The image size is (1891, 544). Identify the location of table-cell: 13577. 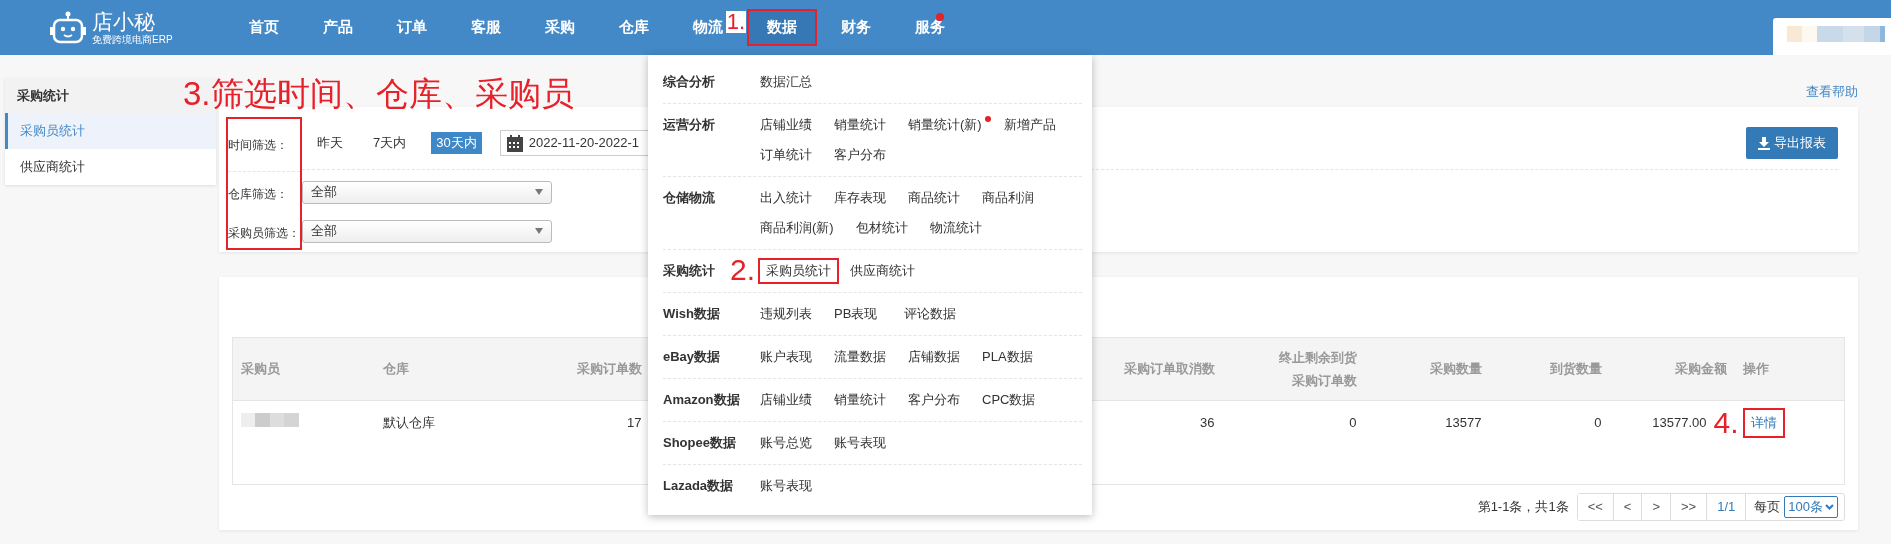
(1463, 422).